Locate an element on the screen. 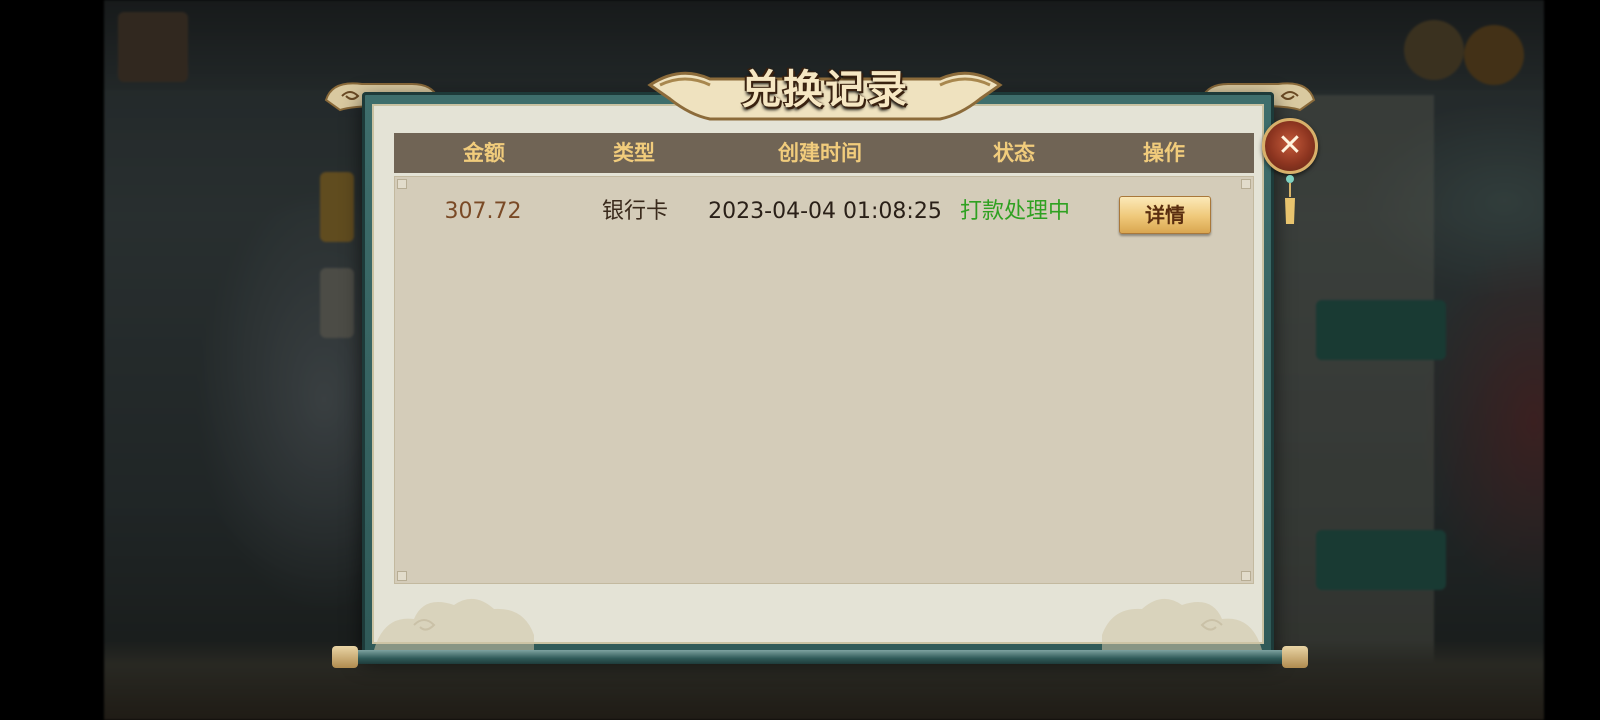 Image resolution: width=1600 pixels, height=720 pixels. column-header-created-time: 创建时间 is located at coordinates (820, 153).